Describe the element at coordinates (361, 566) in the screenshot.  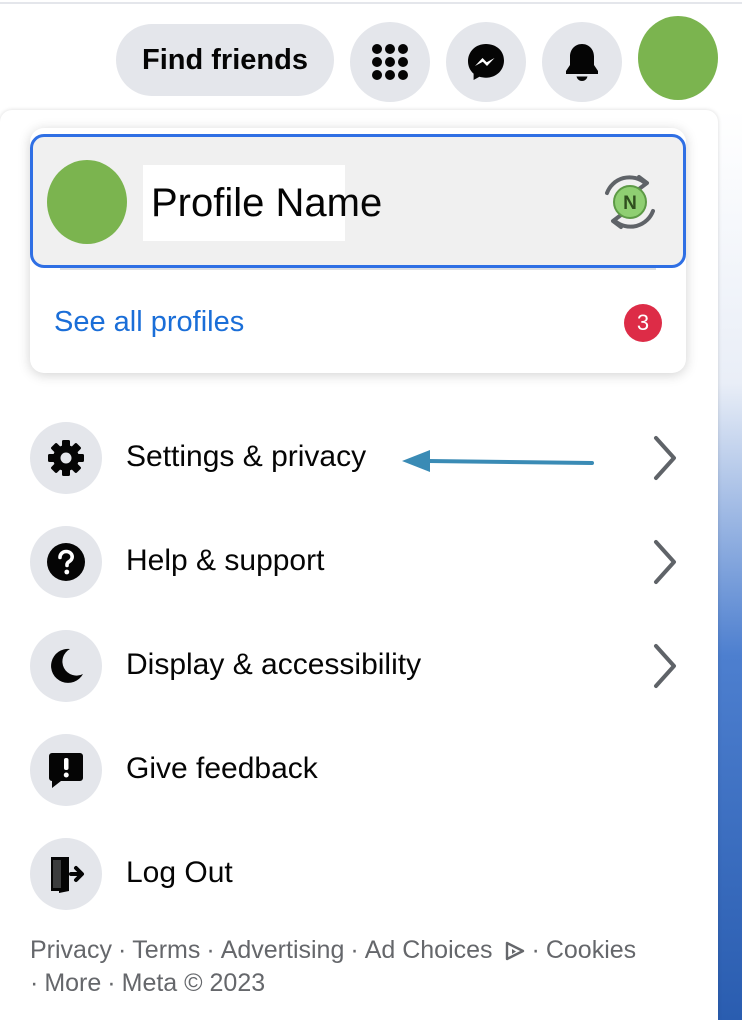
I see `menu-item-help-support: Help & support` at that location.